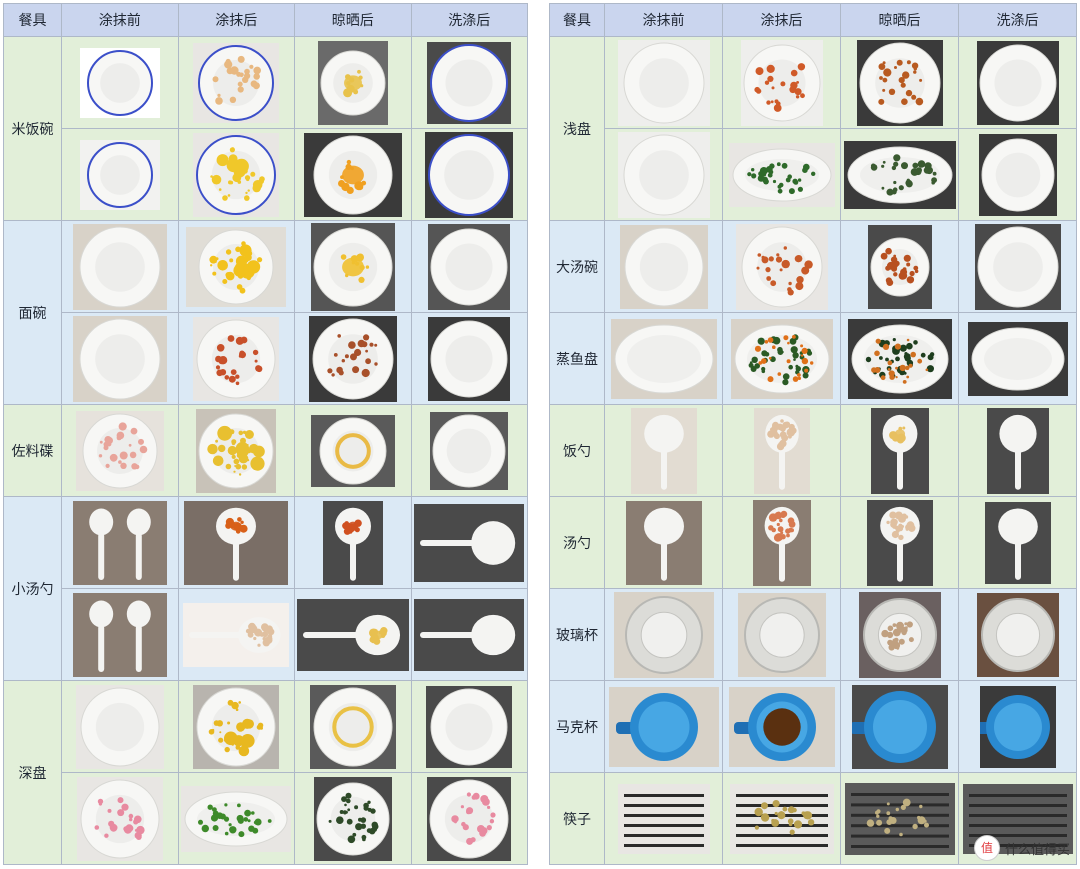 The height and width of the screenshot is (869, 1080). I want to click on row-label-fish-plate: 蒸鱼盘, so click(577, 358).